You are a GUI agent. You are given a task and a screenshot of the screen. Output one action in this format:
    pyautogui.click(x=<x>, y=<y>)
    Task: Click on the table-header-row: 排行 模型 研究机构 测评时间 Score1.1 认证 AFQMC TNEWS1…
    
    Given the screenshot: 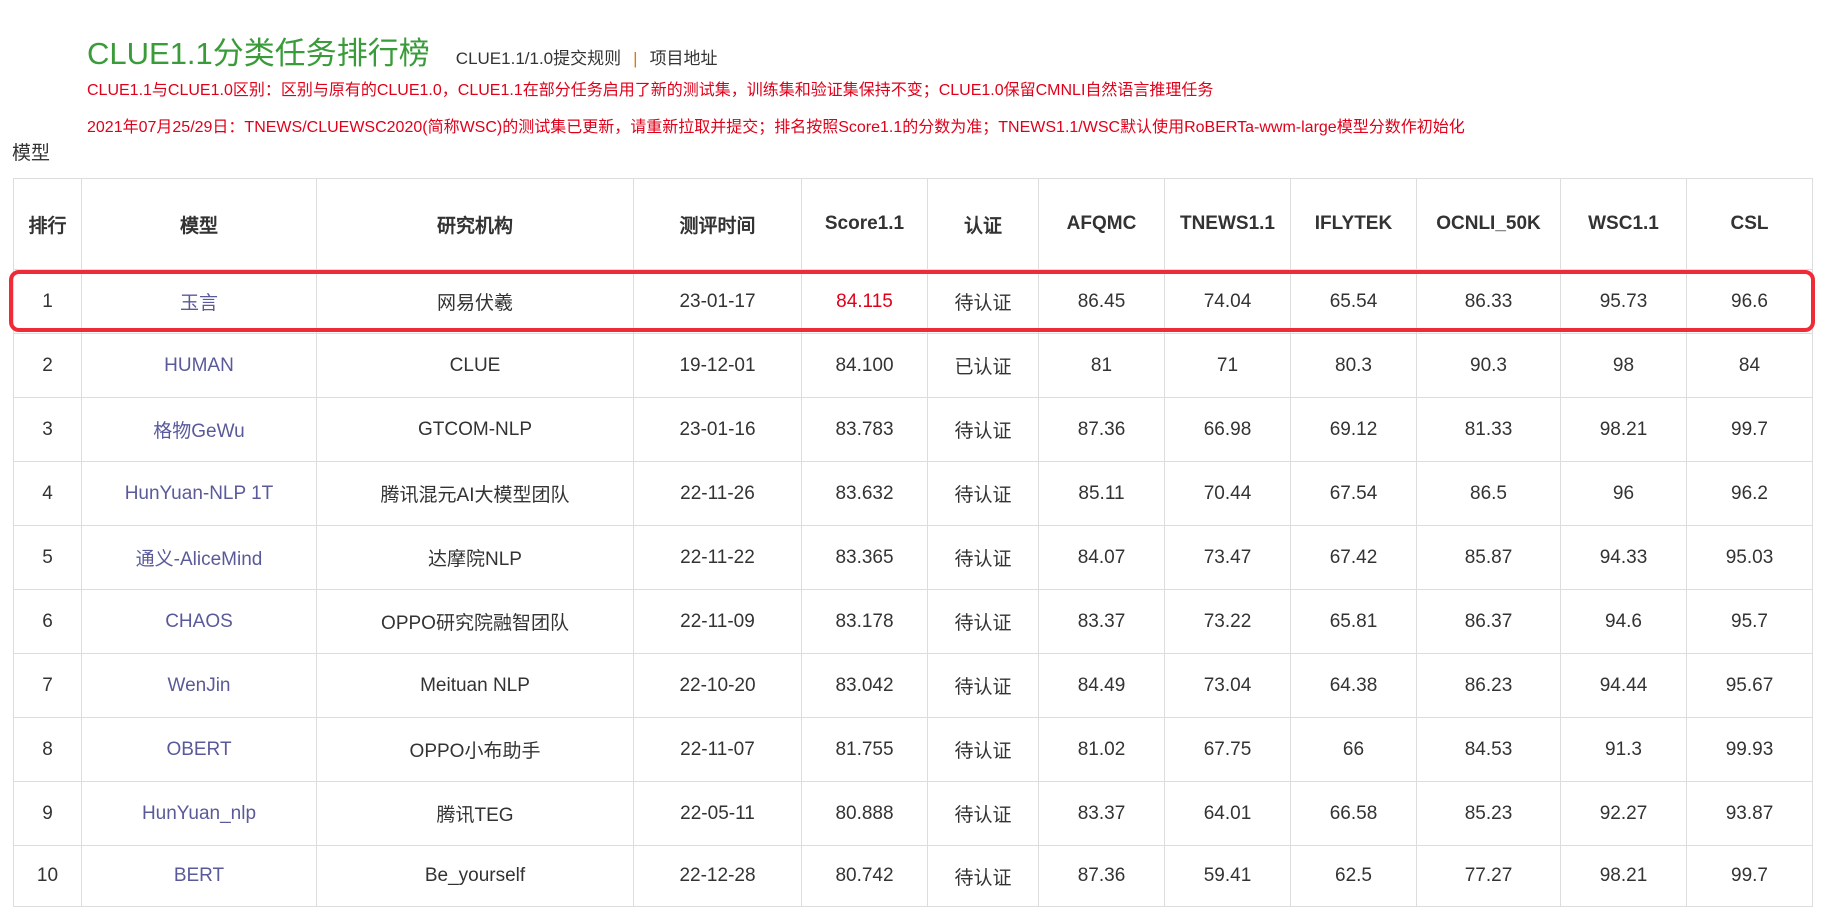 What is the action you would take?
    pyautogui.click(x=913, y=224)
    